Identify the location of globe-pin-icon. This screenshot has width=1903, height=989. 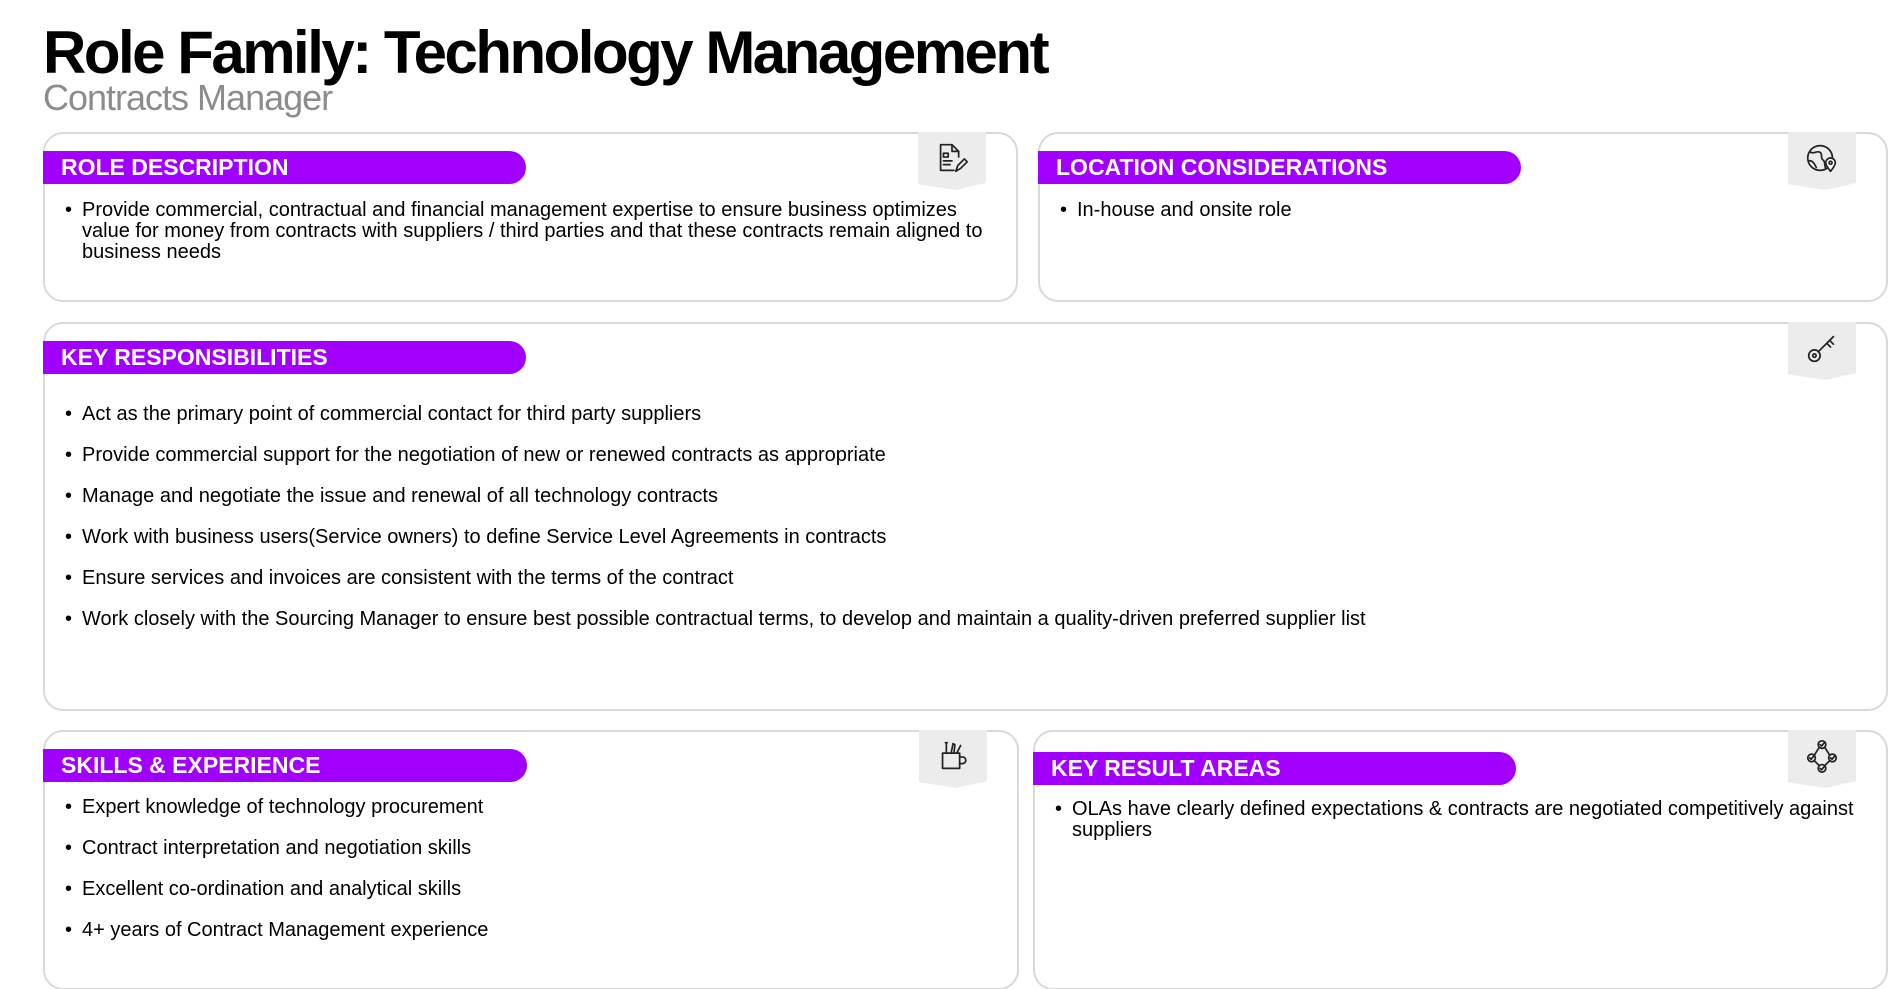
(1821, 158).